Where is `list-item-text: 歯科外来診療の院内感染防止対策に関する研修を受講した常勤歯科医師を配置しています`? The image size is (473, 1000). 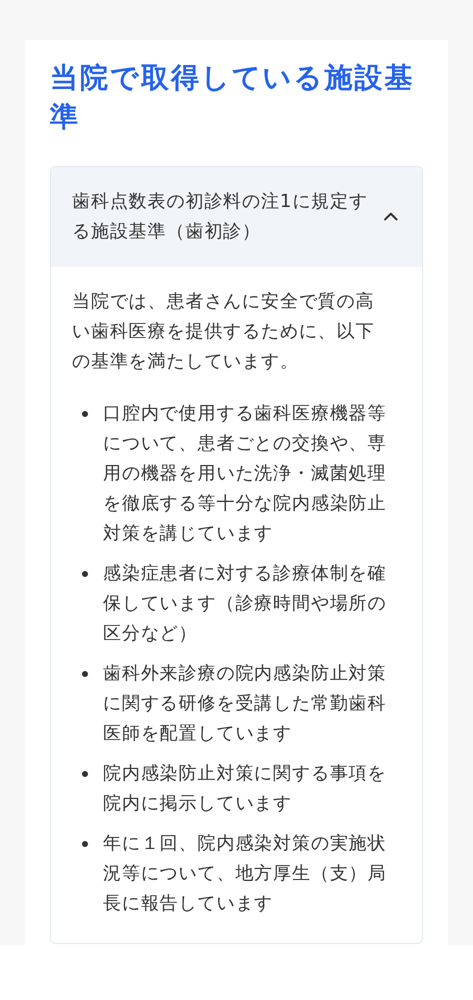
list-item-text: 歯科外来診療の院内感染防止対策に関する研修を受講した常勤歯科医師を配置しています is located at coordinates (245, 704).